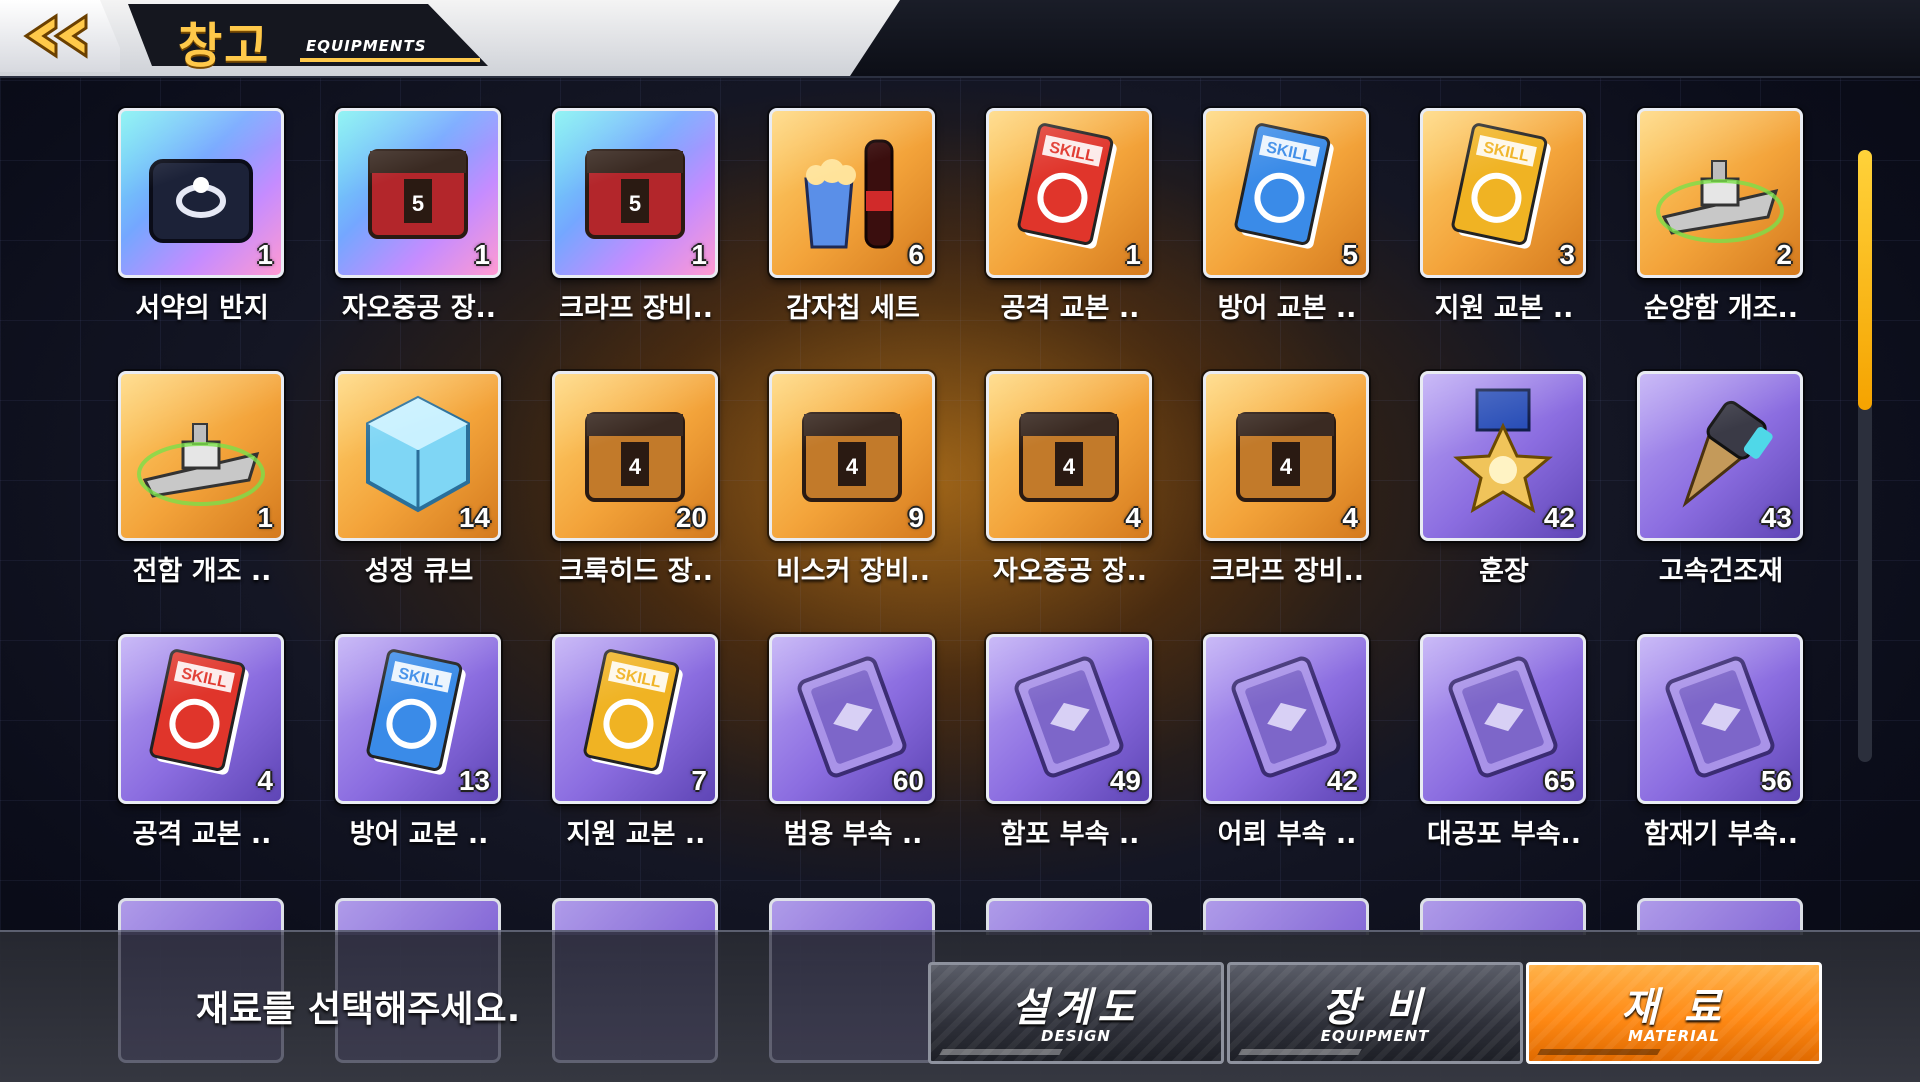 The image size is (1920, 1082). Describe the element at coordinates (366, 46) in the screenshot. I see `page-subtitle: EQUIPMENTS` at that location.